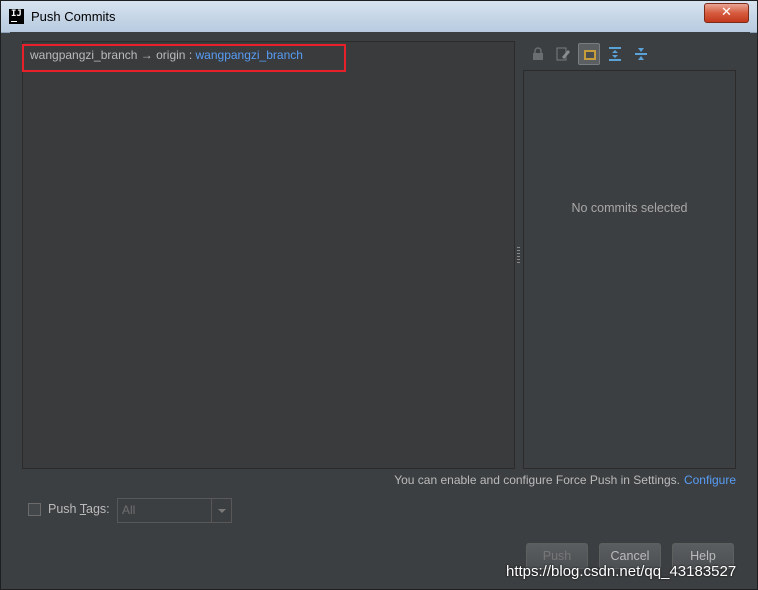 The height and width of the screenshot is (590, 758). What do you see at coordinates (34, 509) in the screenshot?
I see `push-tags-checkbox` at bounding box center [34, 509].